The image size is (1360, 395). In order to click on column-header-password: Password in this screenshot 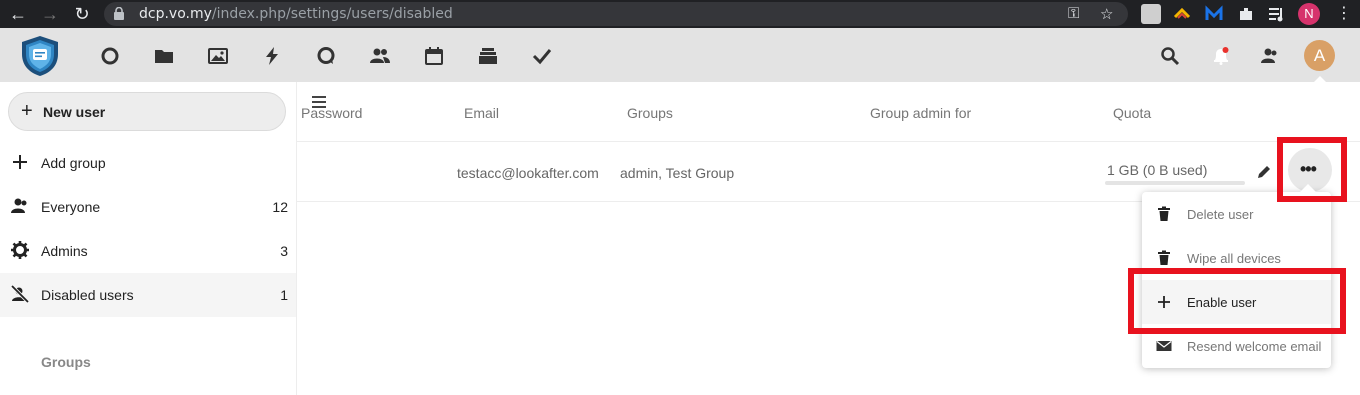, I will do `click(332, 113)`.